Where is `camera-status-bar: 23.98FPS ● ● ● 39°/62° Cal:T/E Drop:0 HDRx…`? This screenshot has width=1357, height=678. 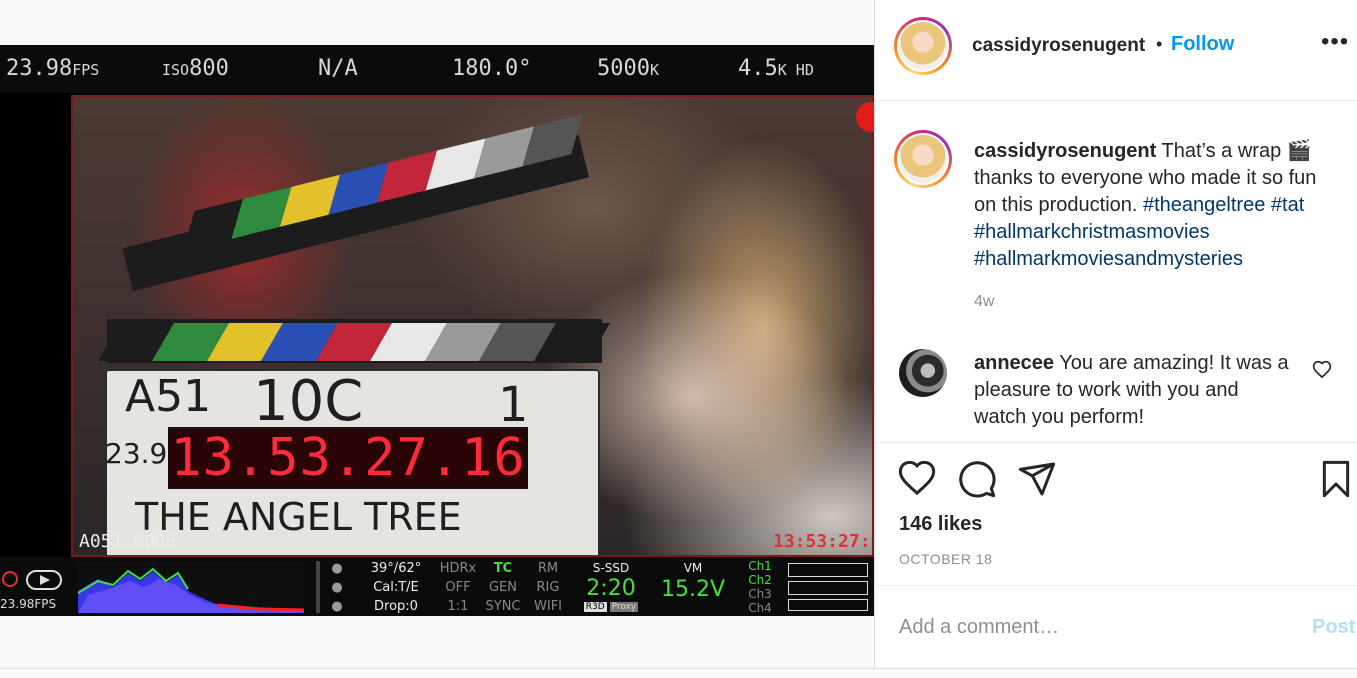
camera-status-bar: 23.98FPS ● ● ● 39°/62° Cal:T/E Drop:0 HDRx… is located at coordinates (437, 586).